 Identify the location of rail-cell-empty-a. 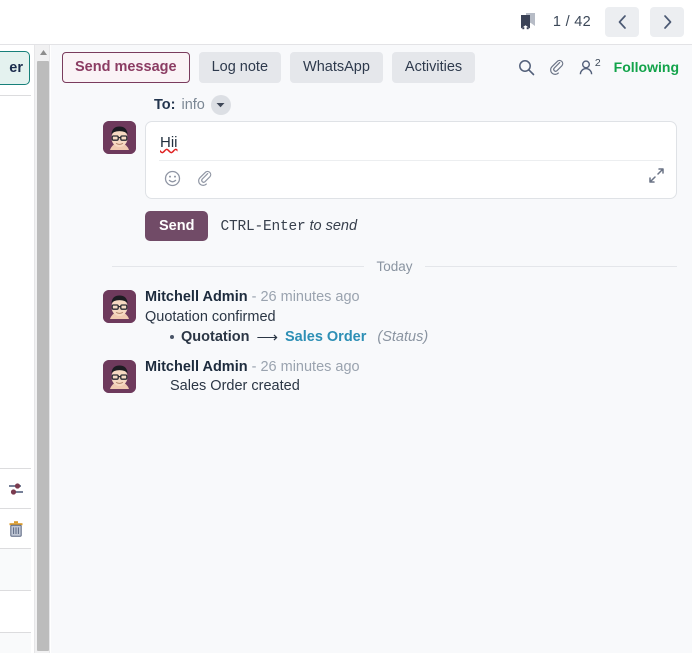
(15, 570).